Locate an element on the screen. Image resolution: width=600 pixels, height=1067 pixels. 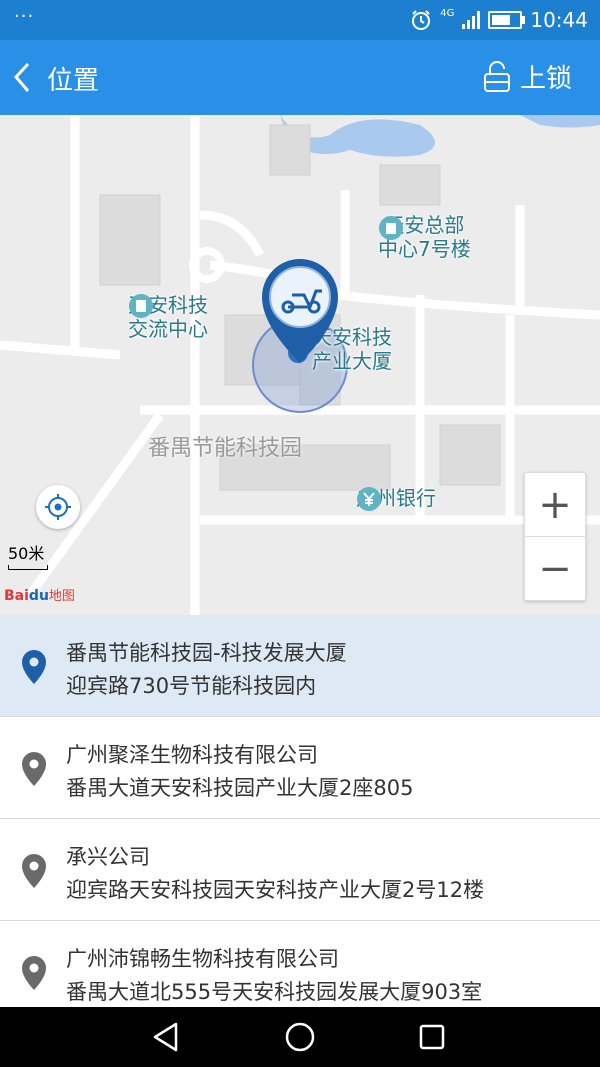
signal-icon is located at coordinates (471, 20).